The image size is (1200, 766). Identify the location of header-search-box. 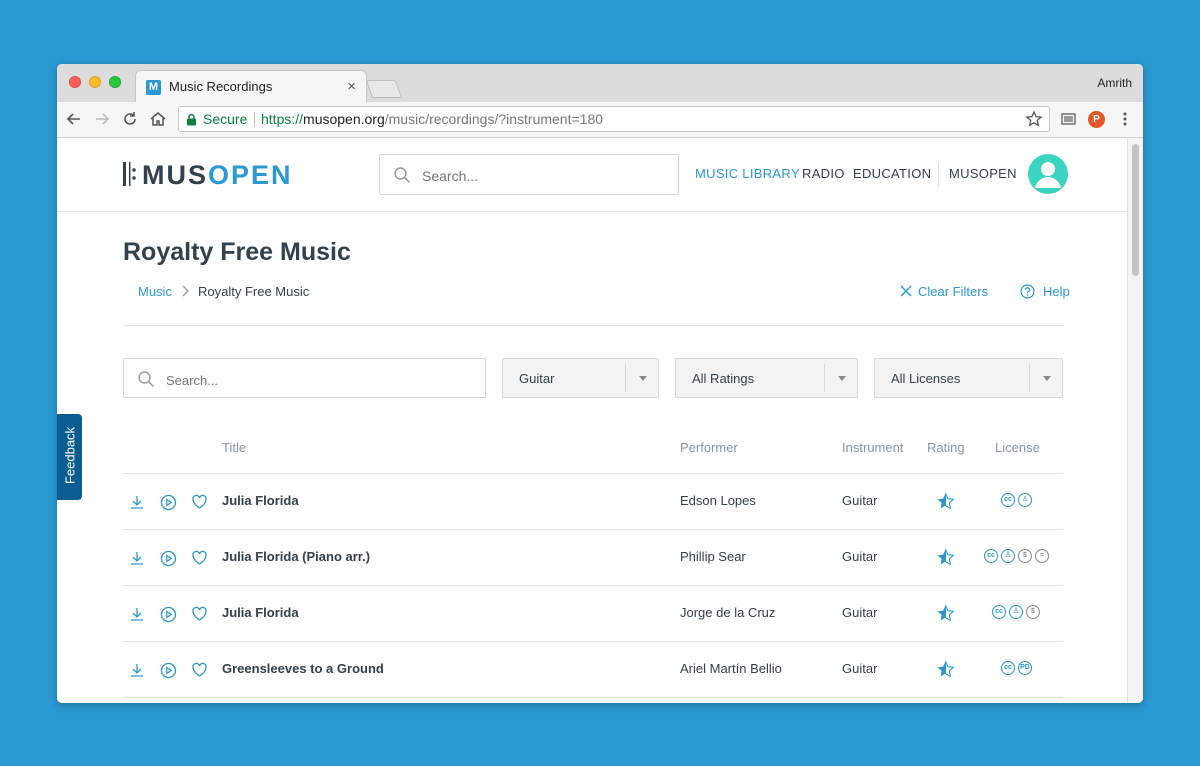
(529, 174).